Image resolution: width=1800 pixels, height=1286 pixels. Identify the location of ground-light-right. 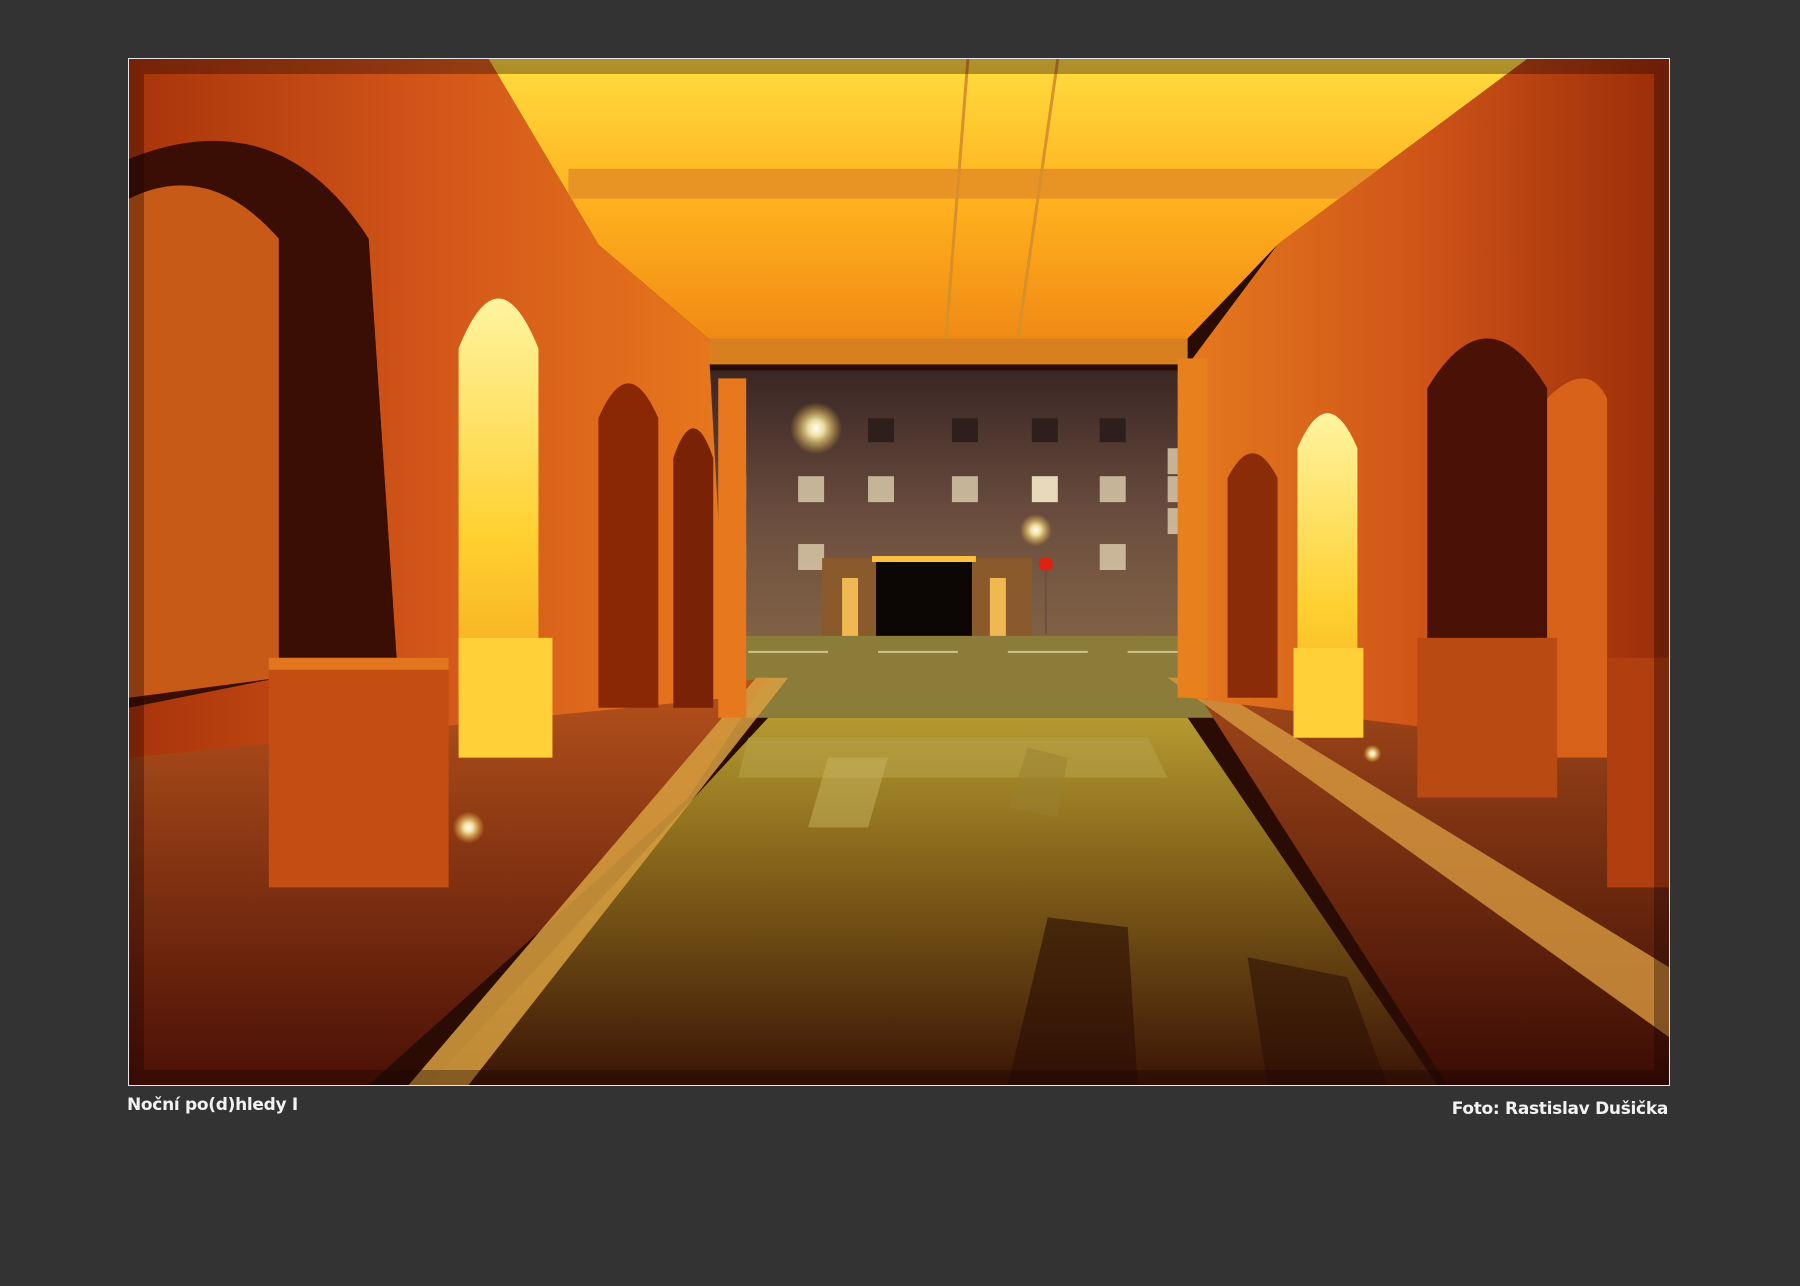
(1372, 753).